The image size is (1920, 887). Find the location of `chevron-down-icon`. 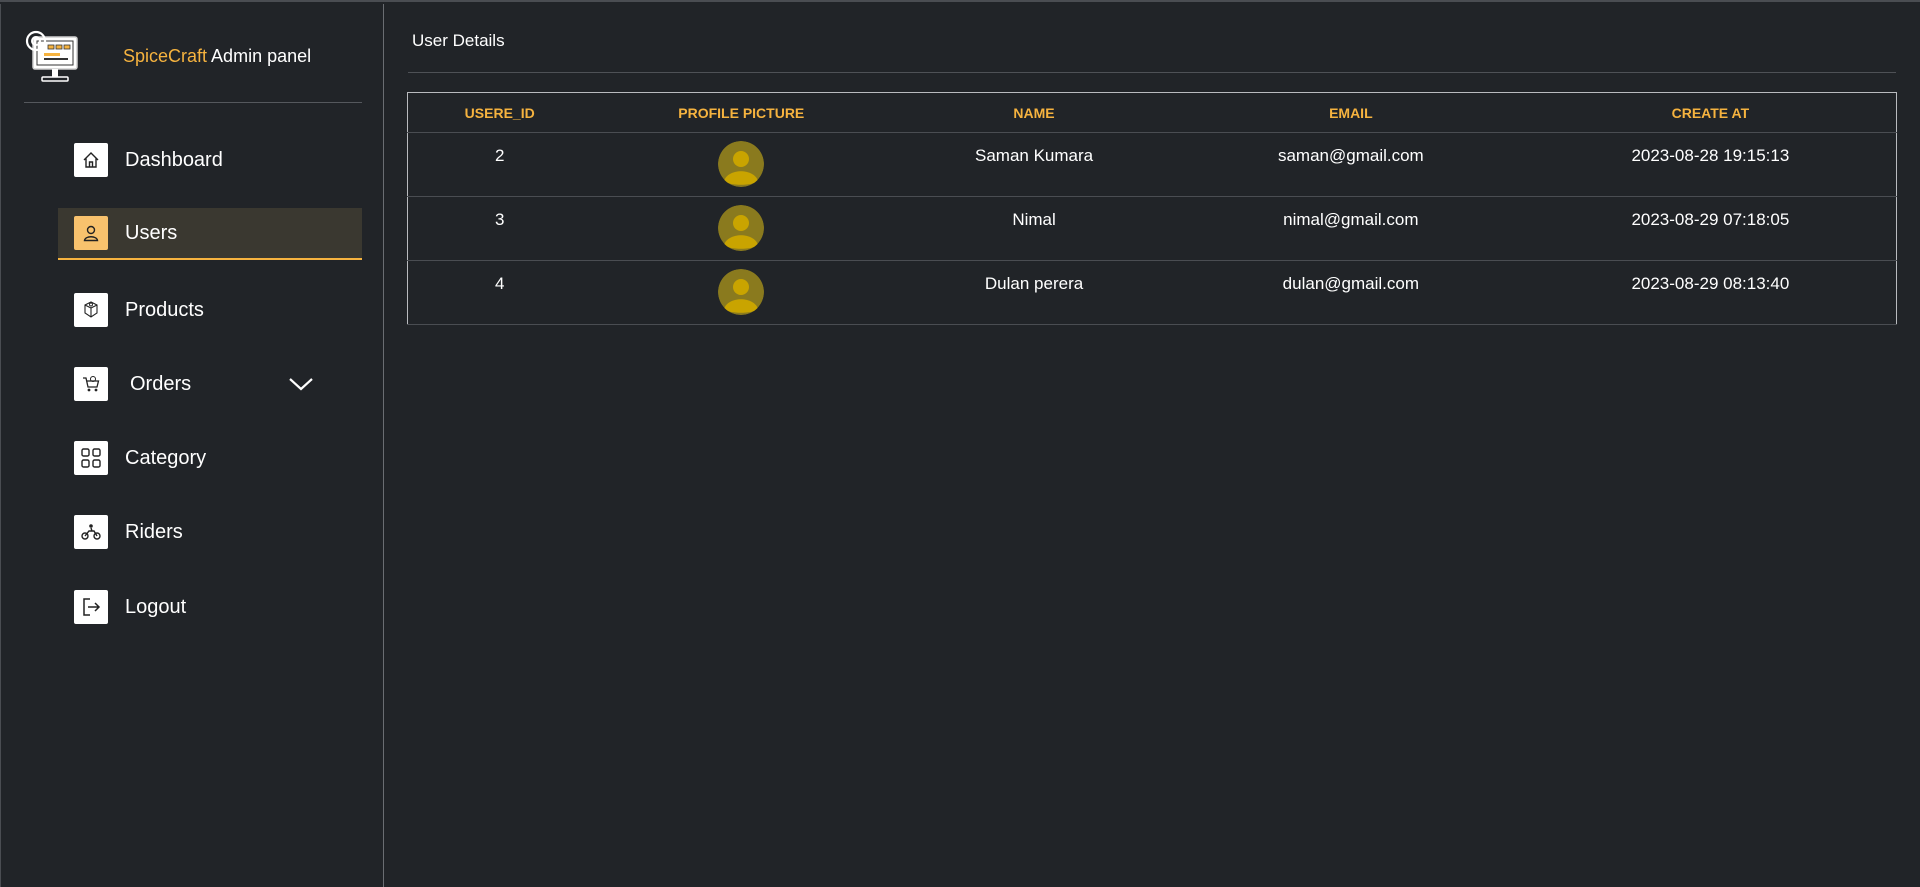

chevron-down-icon is located at coordinates (301, 384).